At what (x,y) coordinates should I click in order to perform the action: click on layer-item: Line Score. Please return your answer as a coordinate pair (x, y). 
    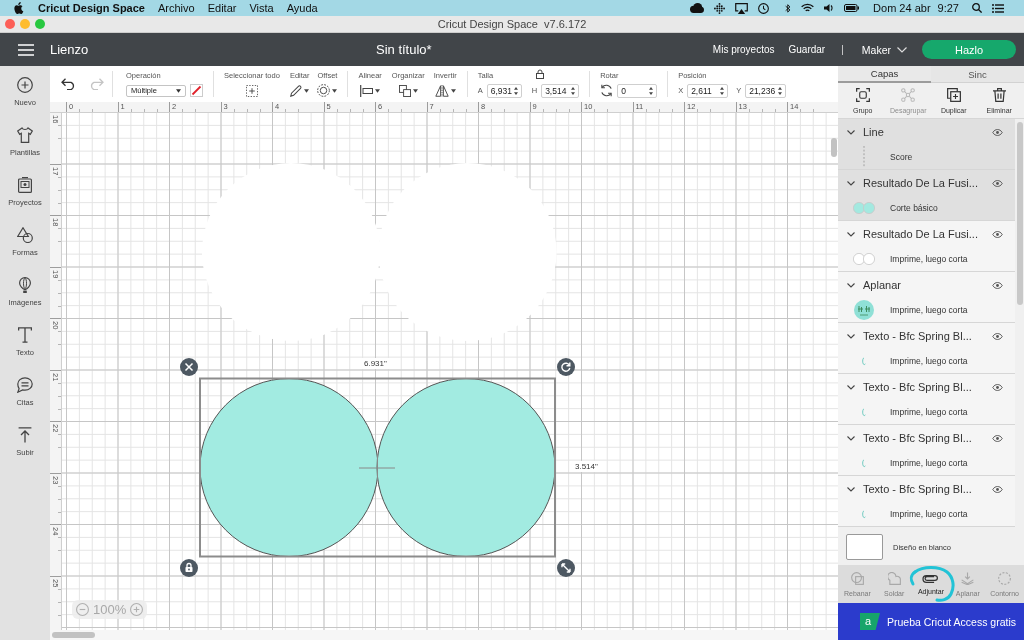
    Looking at the image, I should click on (926, 144).